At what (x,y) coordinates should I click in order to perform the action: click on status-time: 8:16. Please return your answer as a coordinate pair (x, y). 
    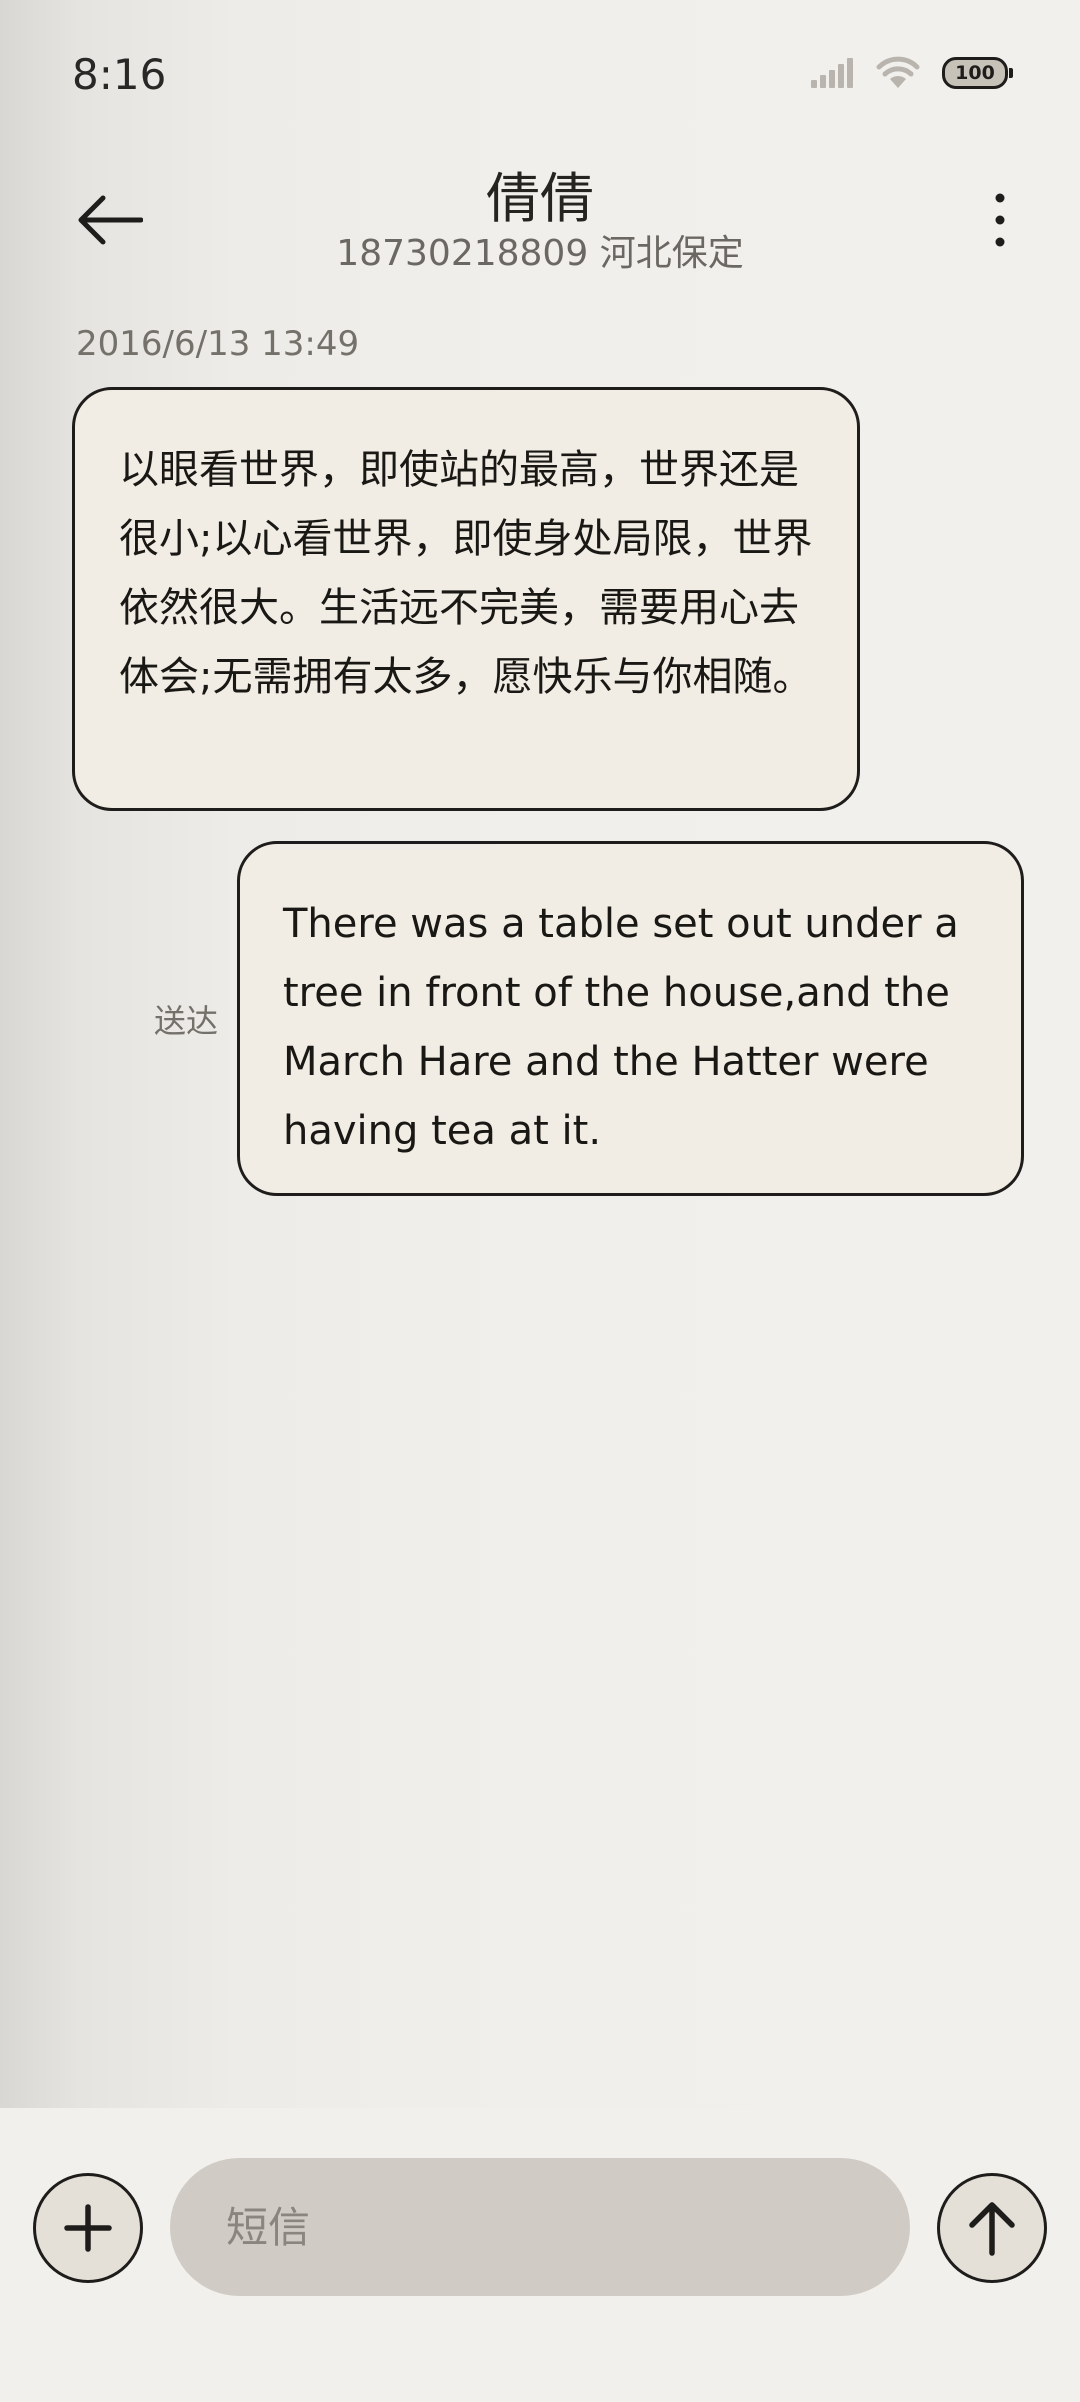
    Looking at the image, I should click on (119, 74).